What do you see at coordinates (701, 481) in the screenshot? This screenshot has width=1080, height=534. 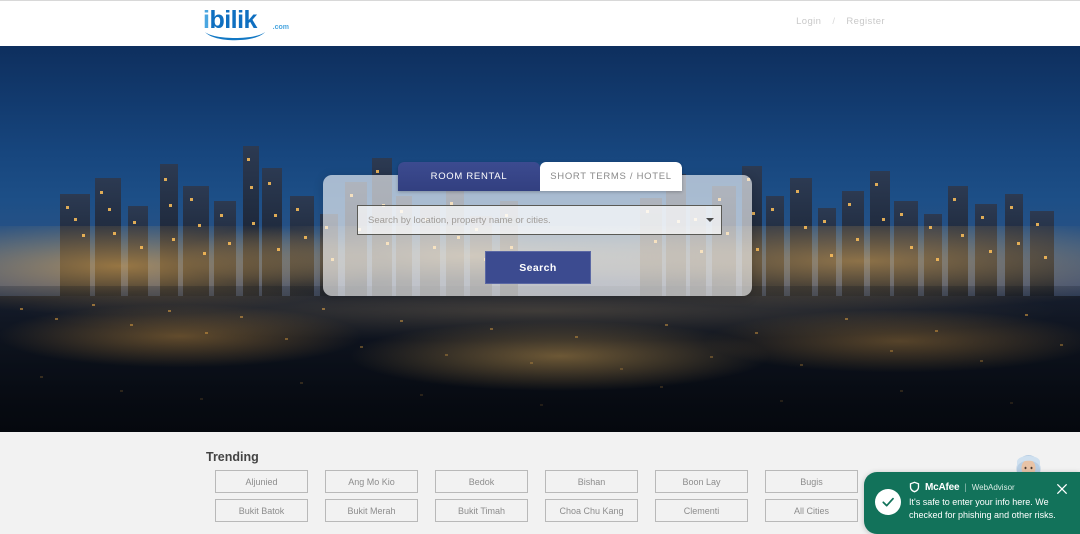 I see `trending-tag-boon-lay: Boon Lay` at bounding box center [701, 481].